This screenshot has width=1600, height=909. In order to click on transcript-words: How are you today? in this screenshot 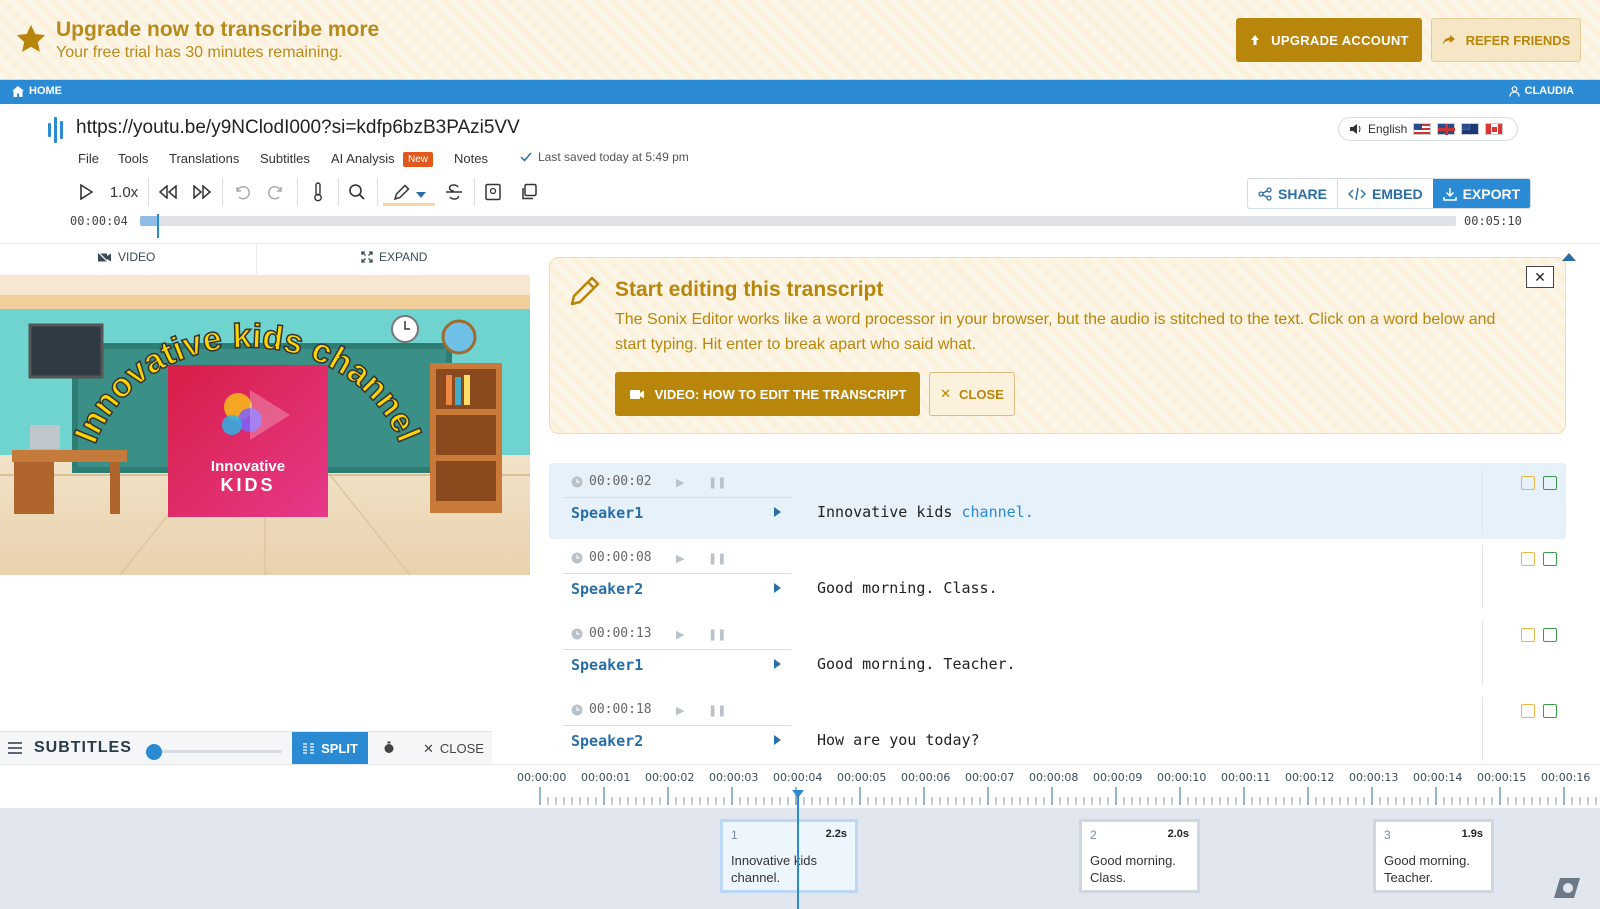, I will do `click(898, 740)`.